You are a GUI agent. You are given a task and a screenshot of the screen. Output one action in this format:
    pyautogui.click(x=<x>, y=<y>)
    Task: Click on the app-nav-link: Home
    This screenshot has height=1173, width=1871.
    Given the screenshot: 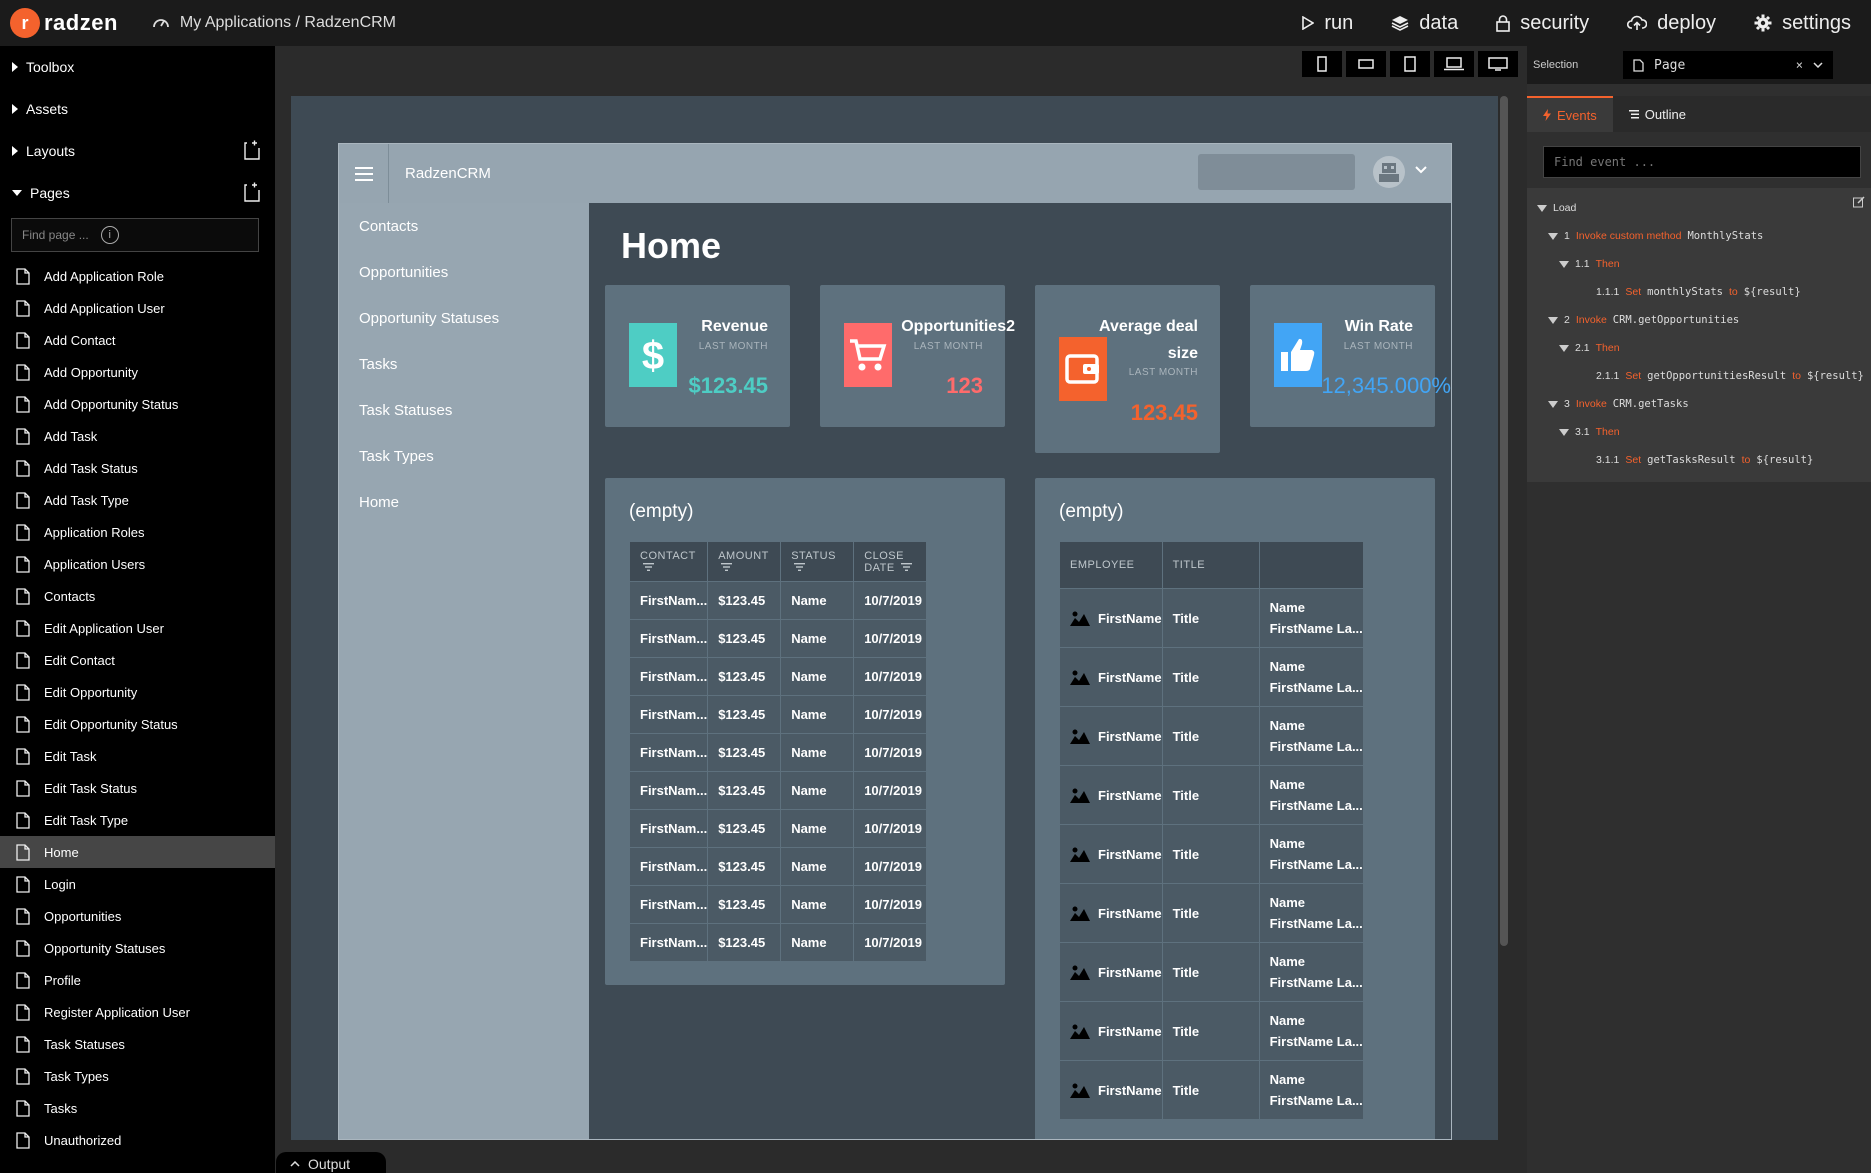 What is the action you would take?
    pyautogui.click(x=464, y=502)
    